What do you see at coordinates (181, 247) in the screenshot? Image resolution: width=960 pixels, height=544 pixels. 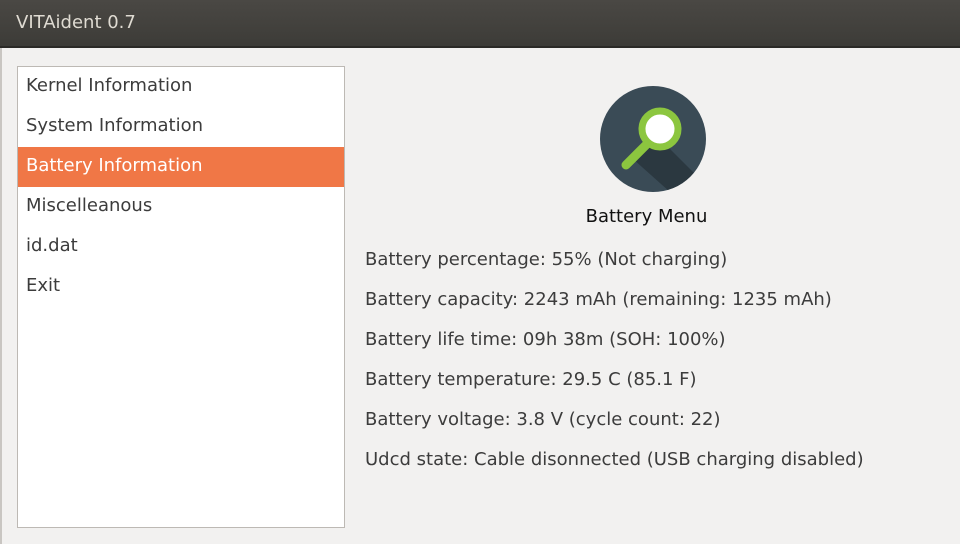 I see `menu-item-id-dat: id.dat` at bounding box center [181, 247].